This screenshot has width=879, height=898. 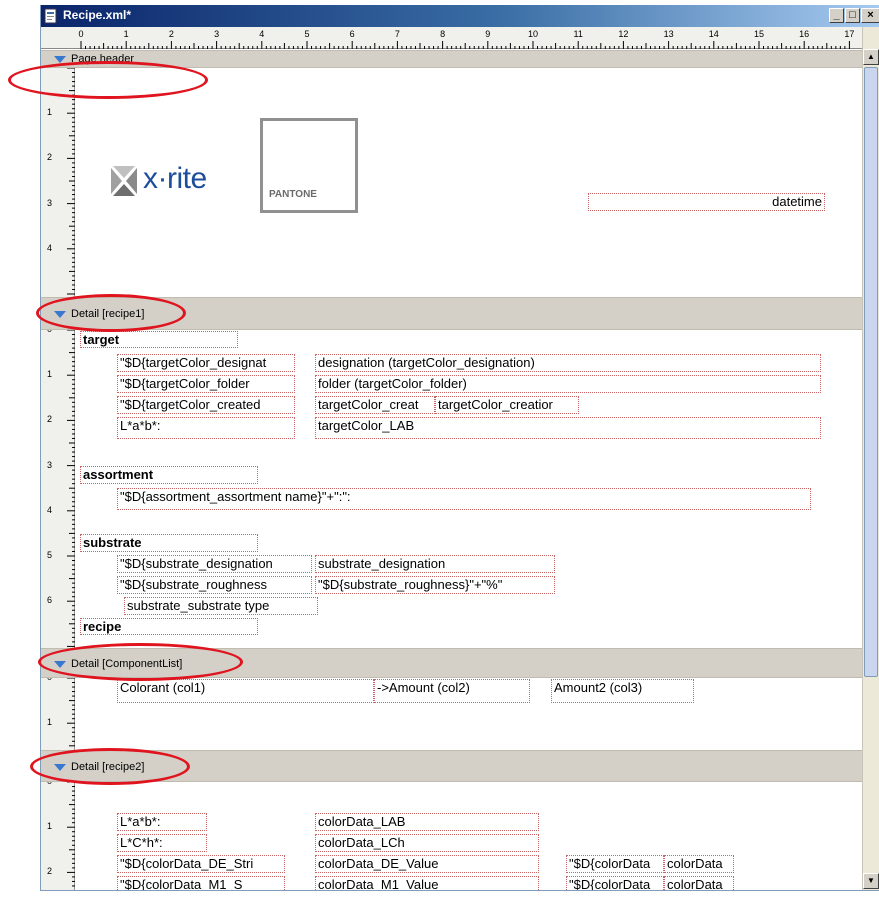 I want to click on field-colorant-col1: Colorant (col1), so click(x=245, y=691).